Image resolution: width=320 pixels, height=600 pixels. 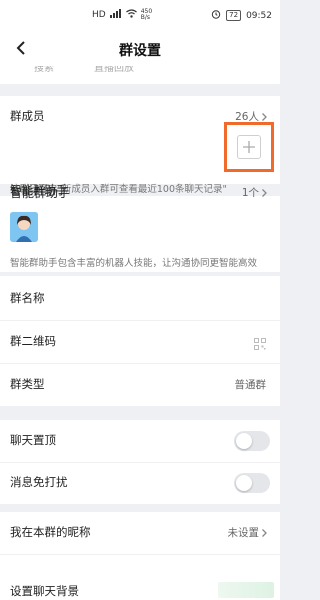 I want to click on mute-row: 消息免打扰, so click(x=140, y=483).